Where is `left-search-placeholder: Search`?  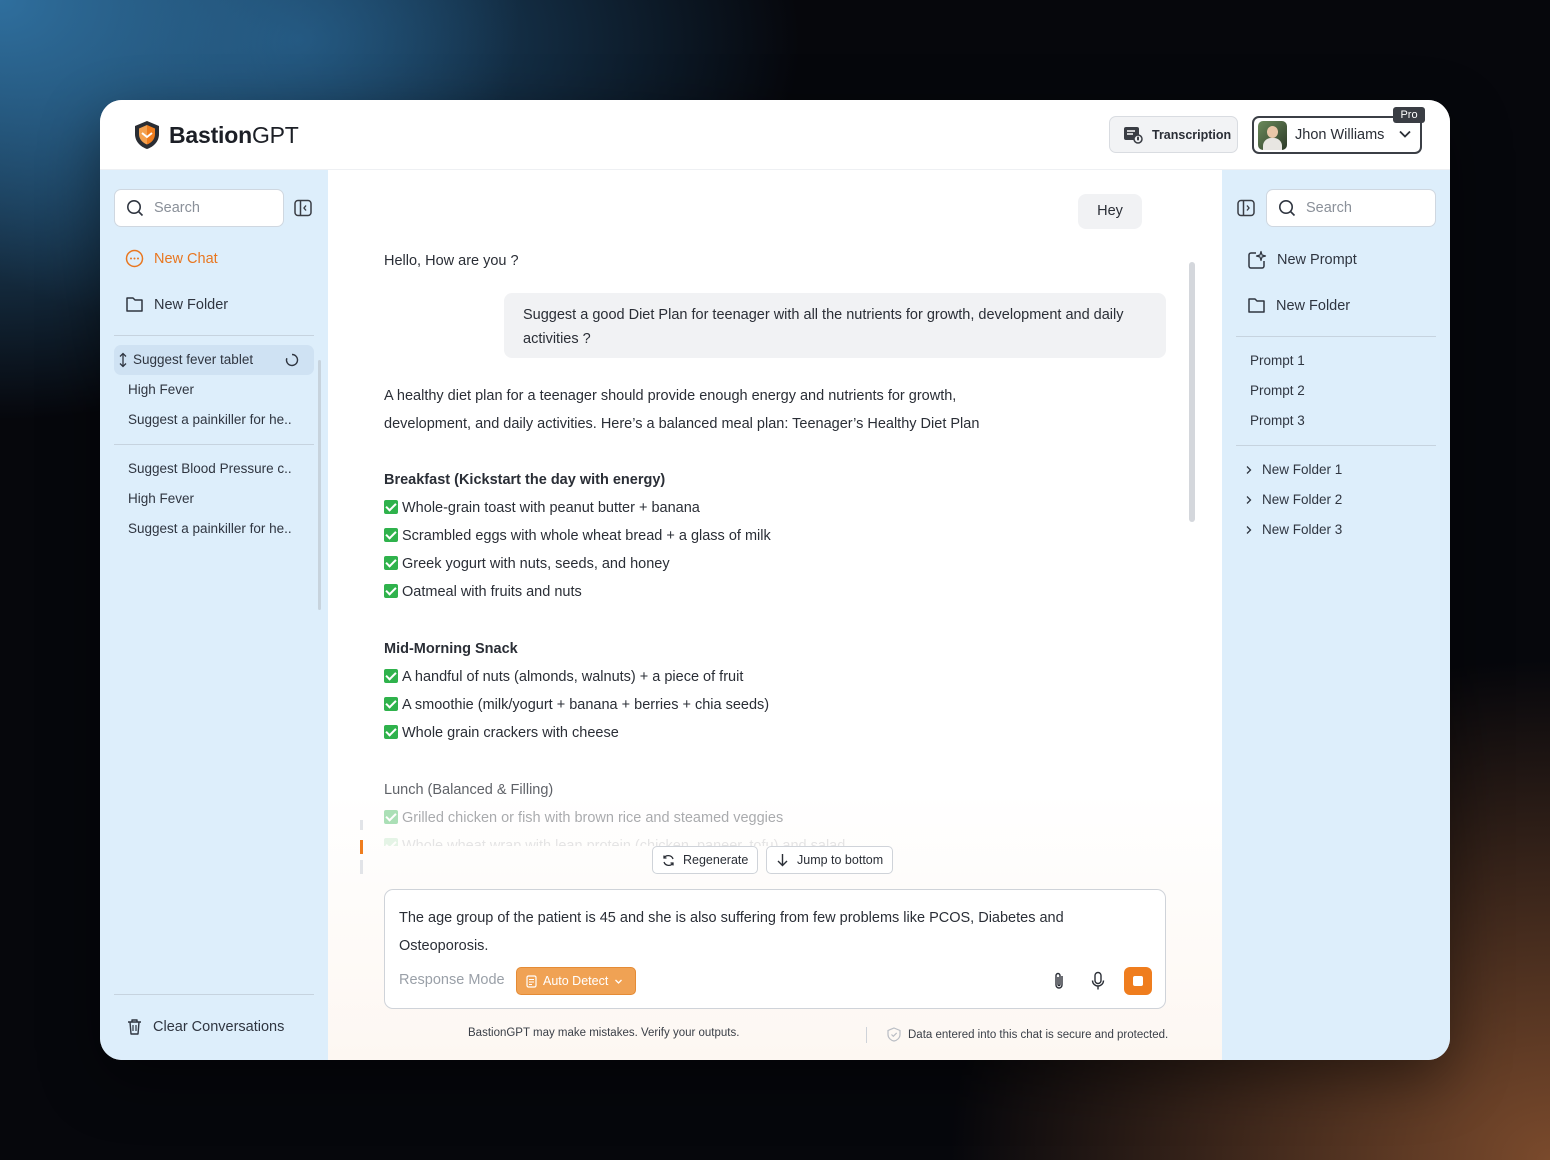
left-search-placeholder: Search is located at coordinates (177, 208).